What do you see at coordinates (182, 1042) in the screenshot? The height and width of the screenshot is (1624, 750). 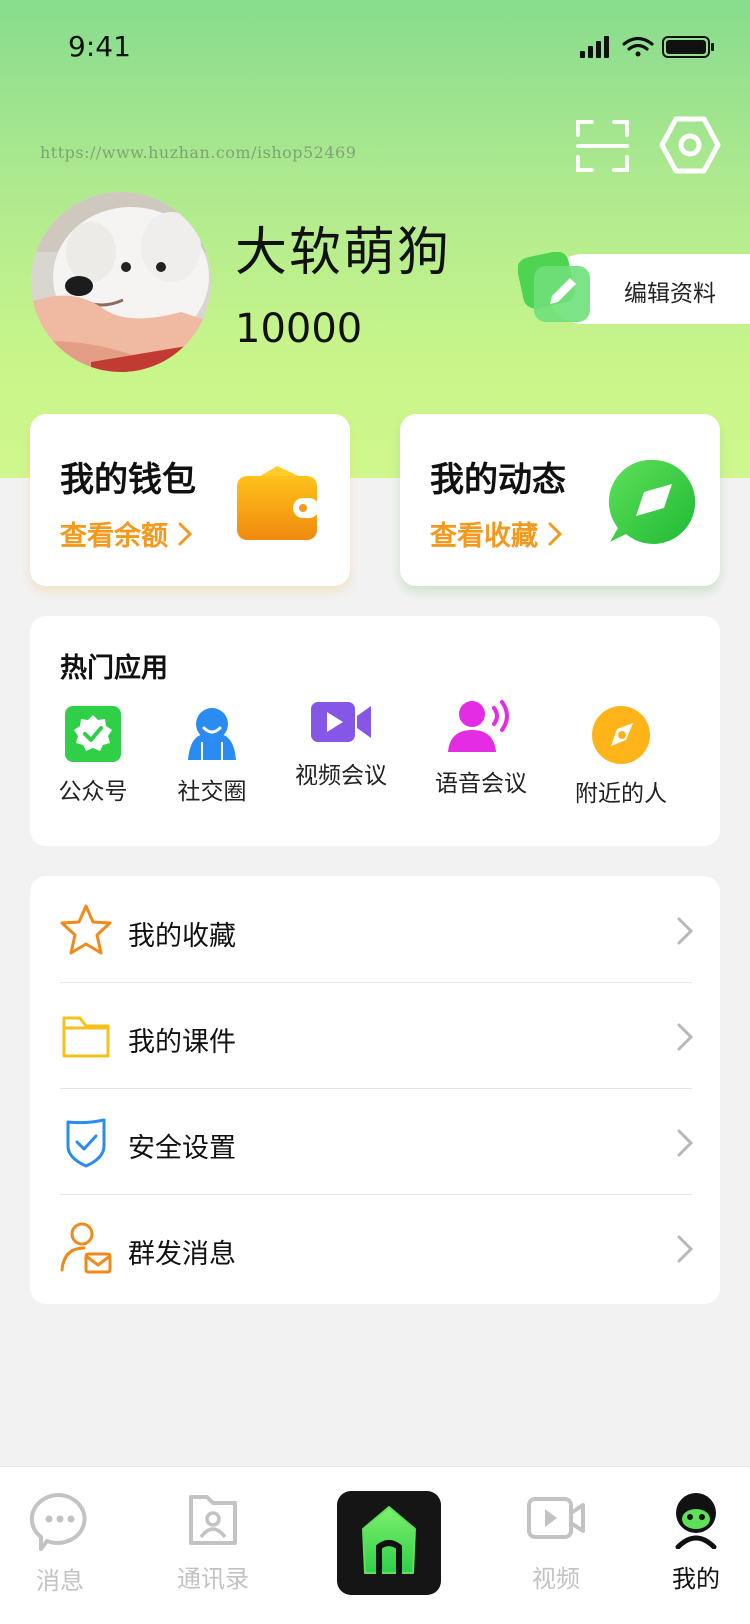 I see `menu-row-label: 我的课件` at bounding box center [182, 1042].